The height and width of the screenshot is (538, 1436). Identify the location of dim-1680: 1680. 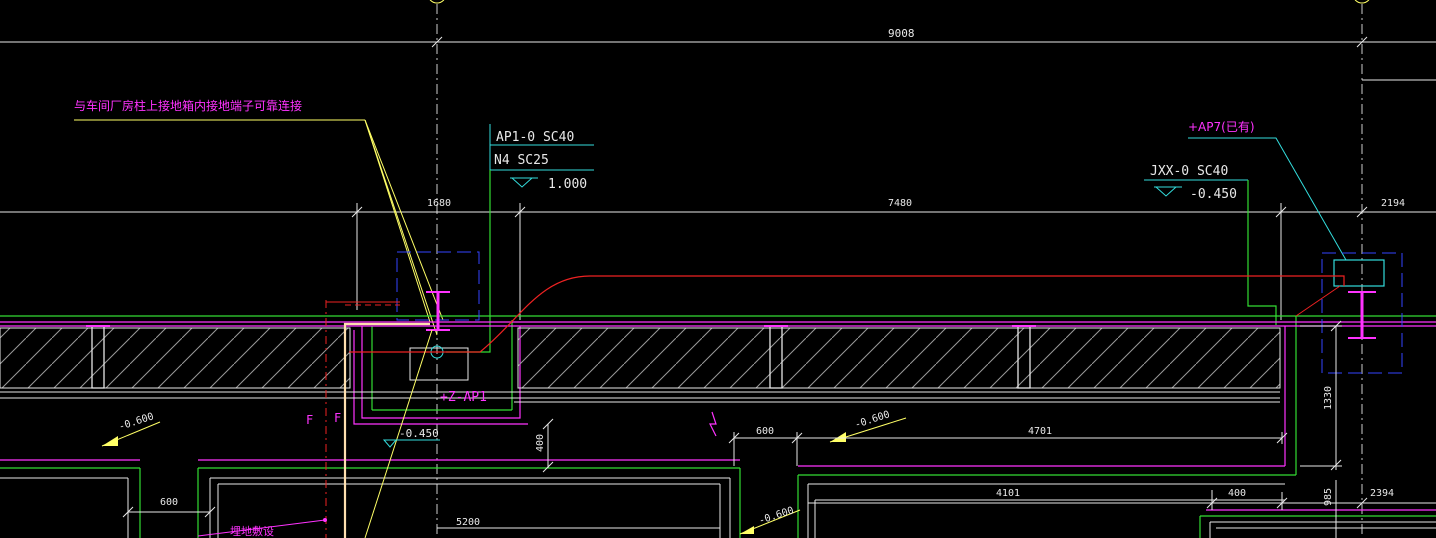
(439, 203).